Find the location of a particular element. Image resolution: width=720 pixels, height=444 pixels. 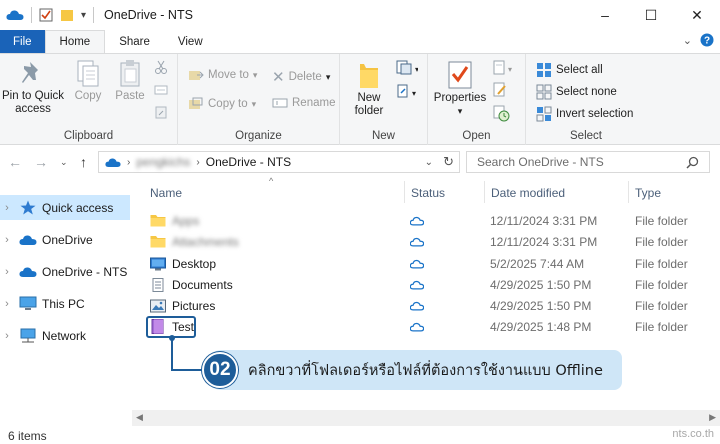

file-date: 4/29/2025 1:50 PM is located at coordinates (541, 284).